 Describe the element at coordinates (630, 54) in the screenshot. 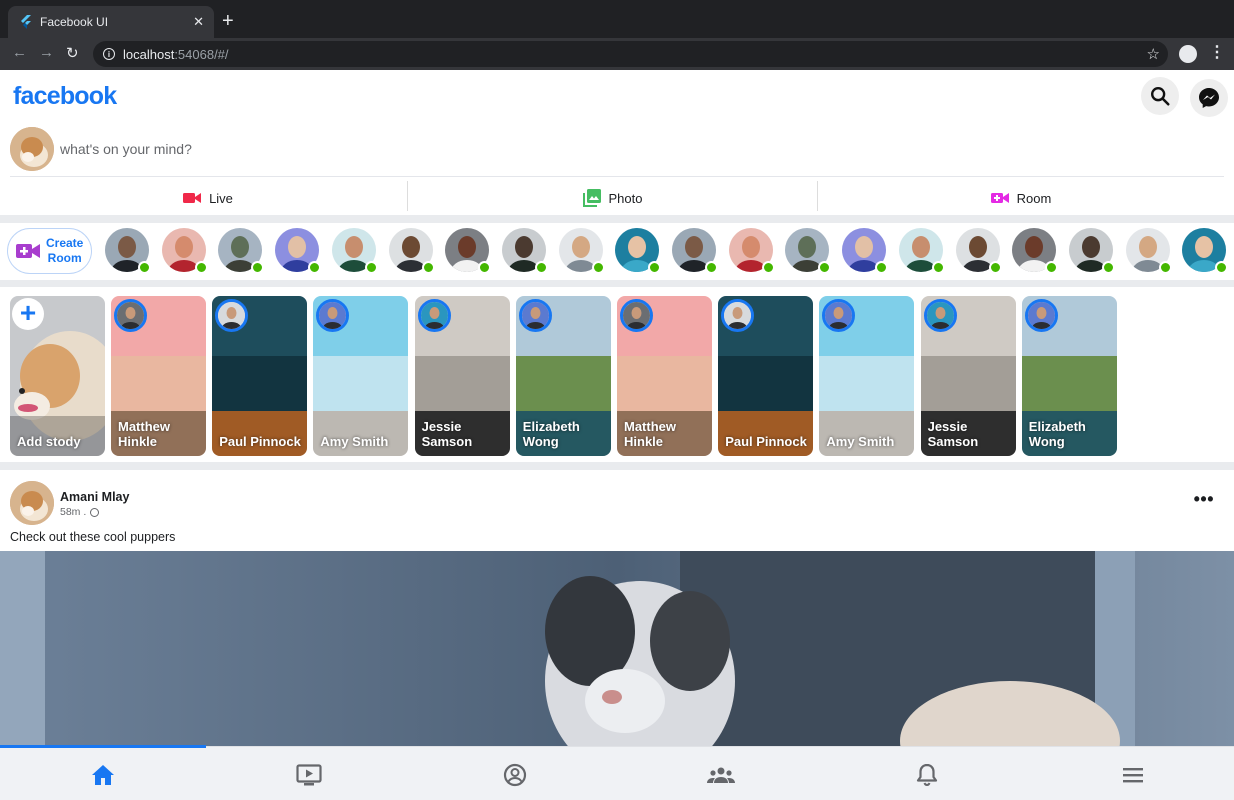

I see `address-bar: i localhost :54068/#/ ☆` at that location.